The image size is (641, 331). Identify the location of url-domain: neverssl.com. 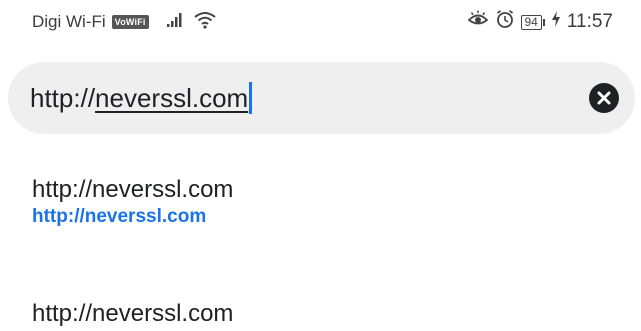
(172, 98).